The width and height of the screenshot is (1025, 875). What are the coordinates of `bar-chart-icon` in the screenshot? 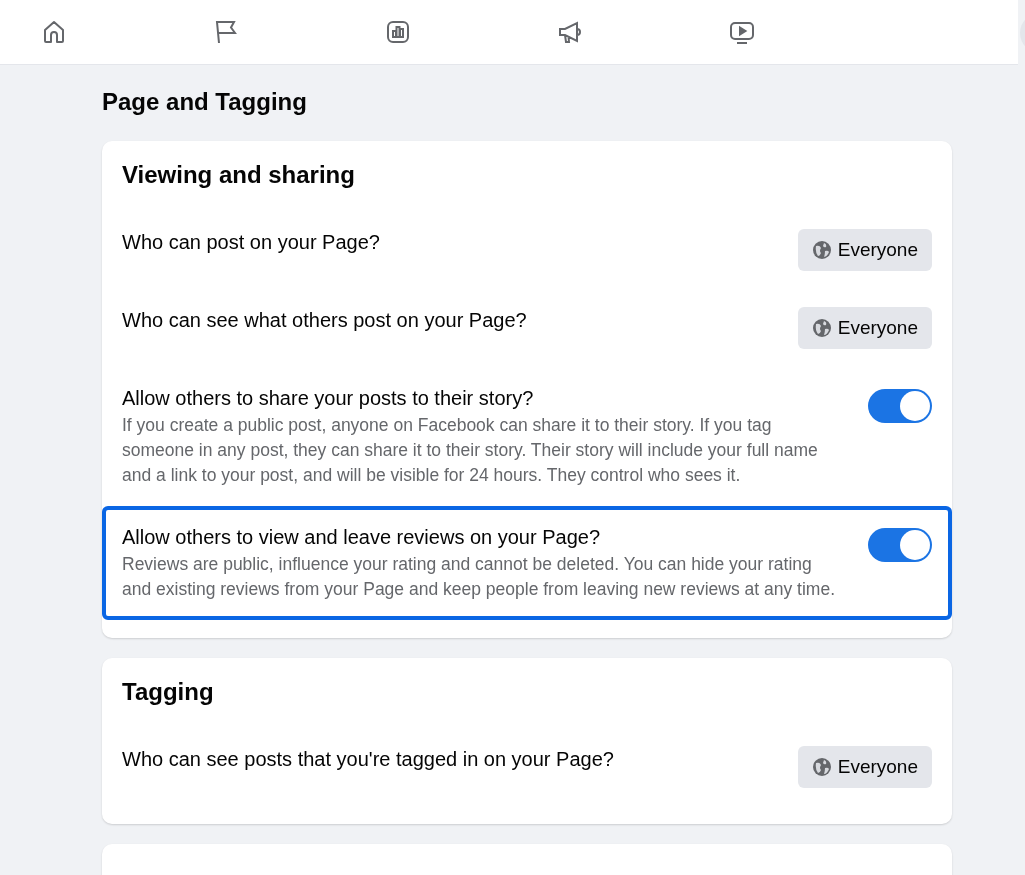 It's located at (398, 32).